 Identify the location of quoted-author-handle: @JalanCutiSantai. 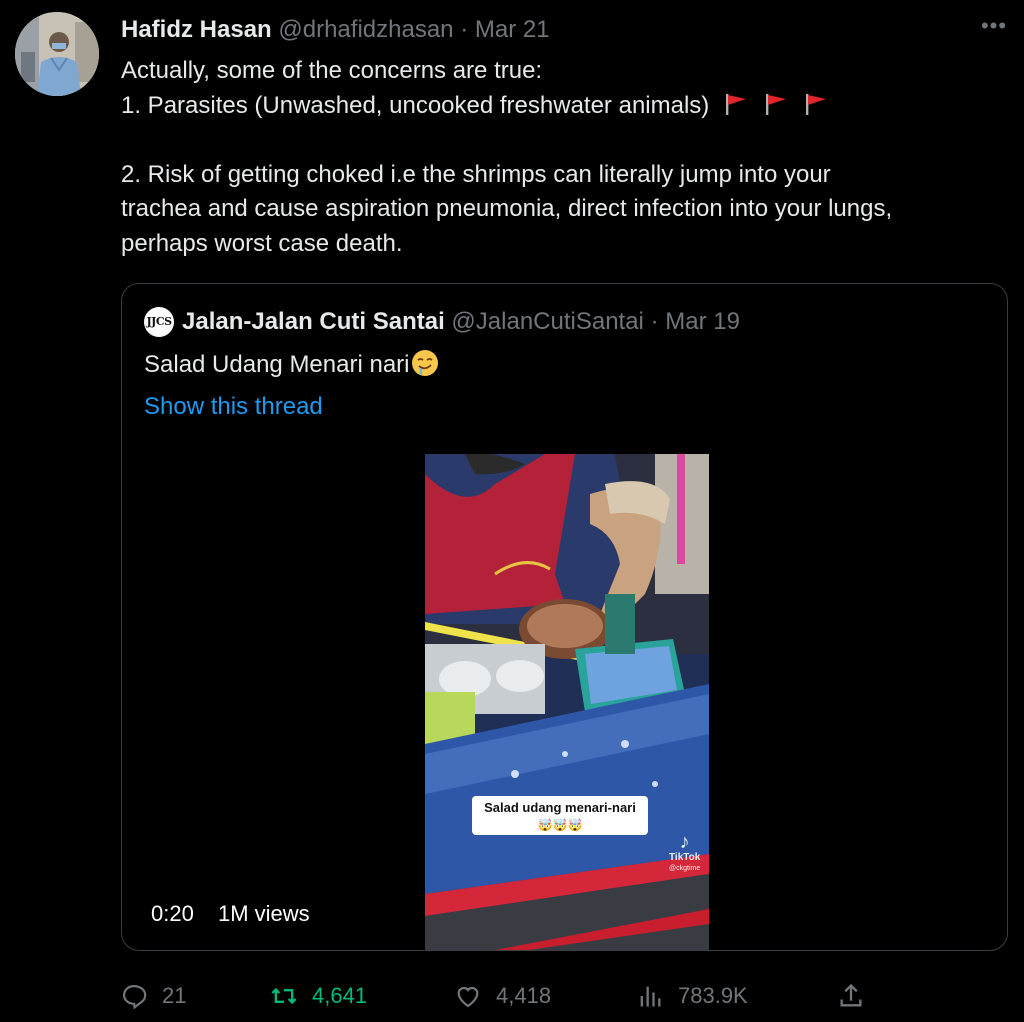
(547, 321).